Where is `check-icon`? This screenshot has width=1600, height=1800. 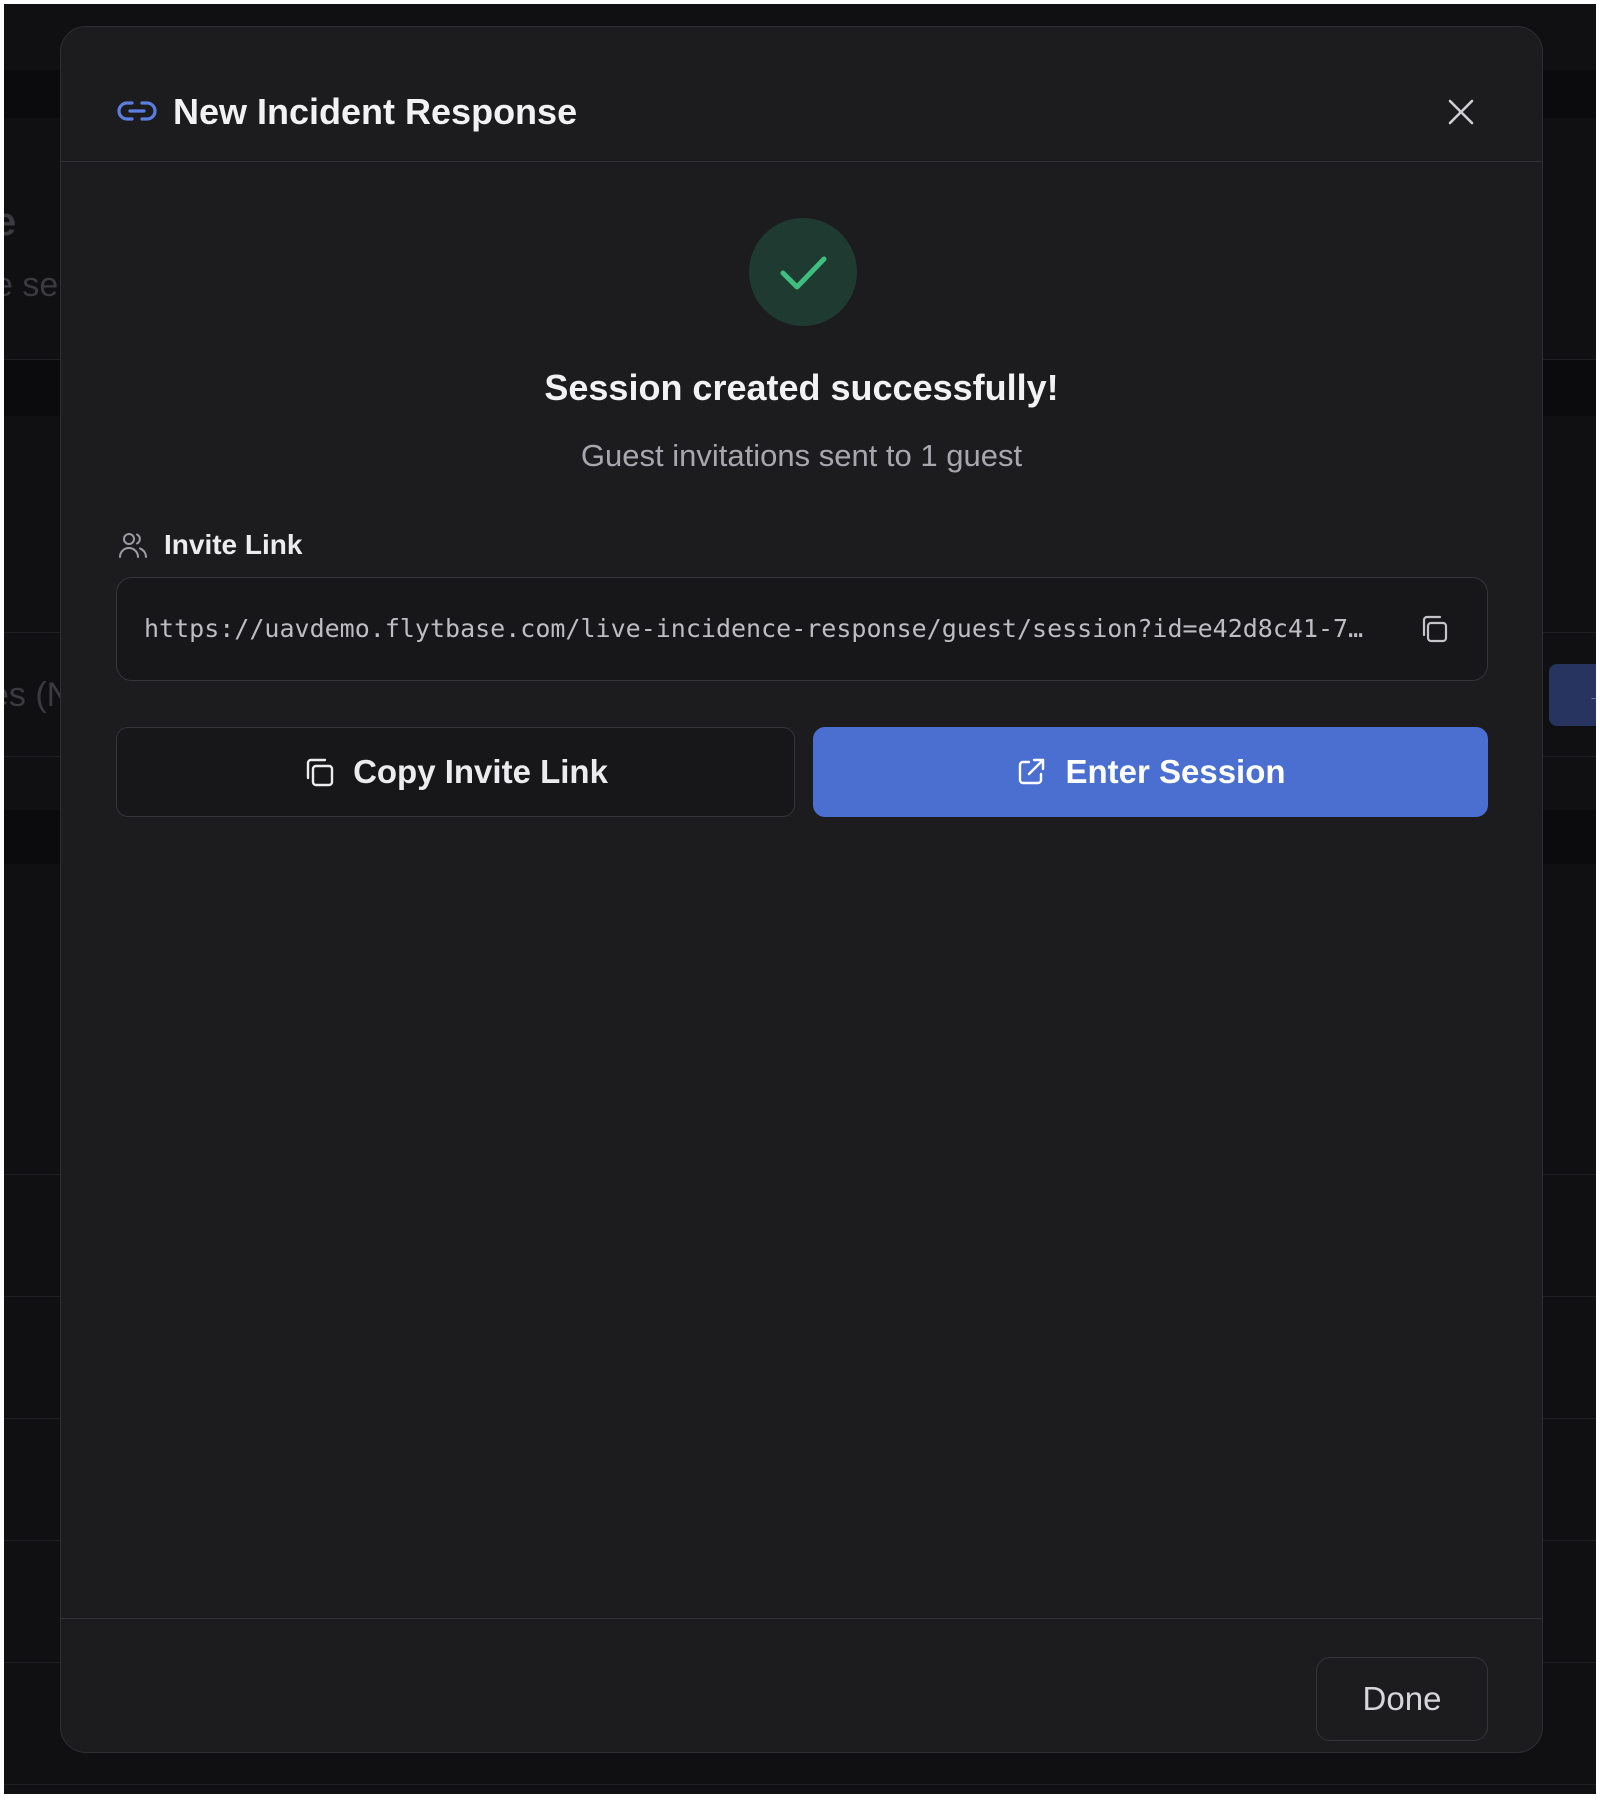
check-icon is located at coordinates (803, 273).